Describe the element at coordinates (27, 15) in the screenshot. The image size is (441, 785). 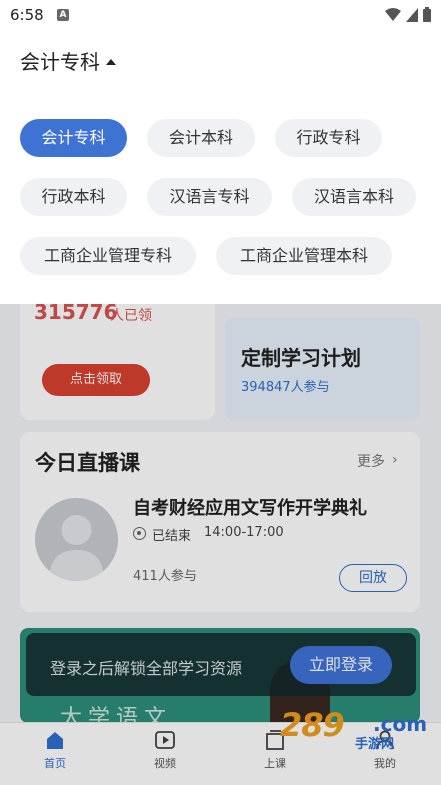
I see `status-time: 6:58` at that location.